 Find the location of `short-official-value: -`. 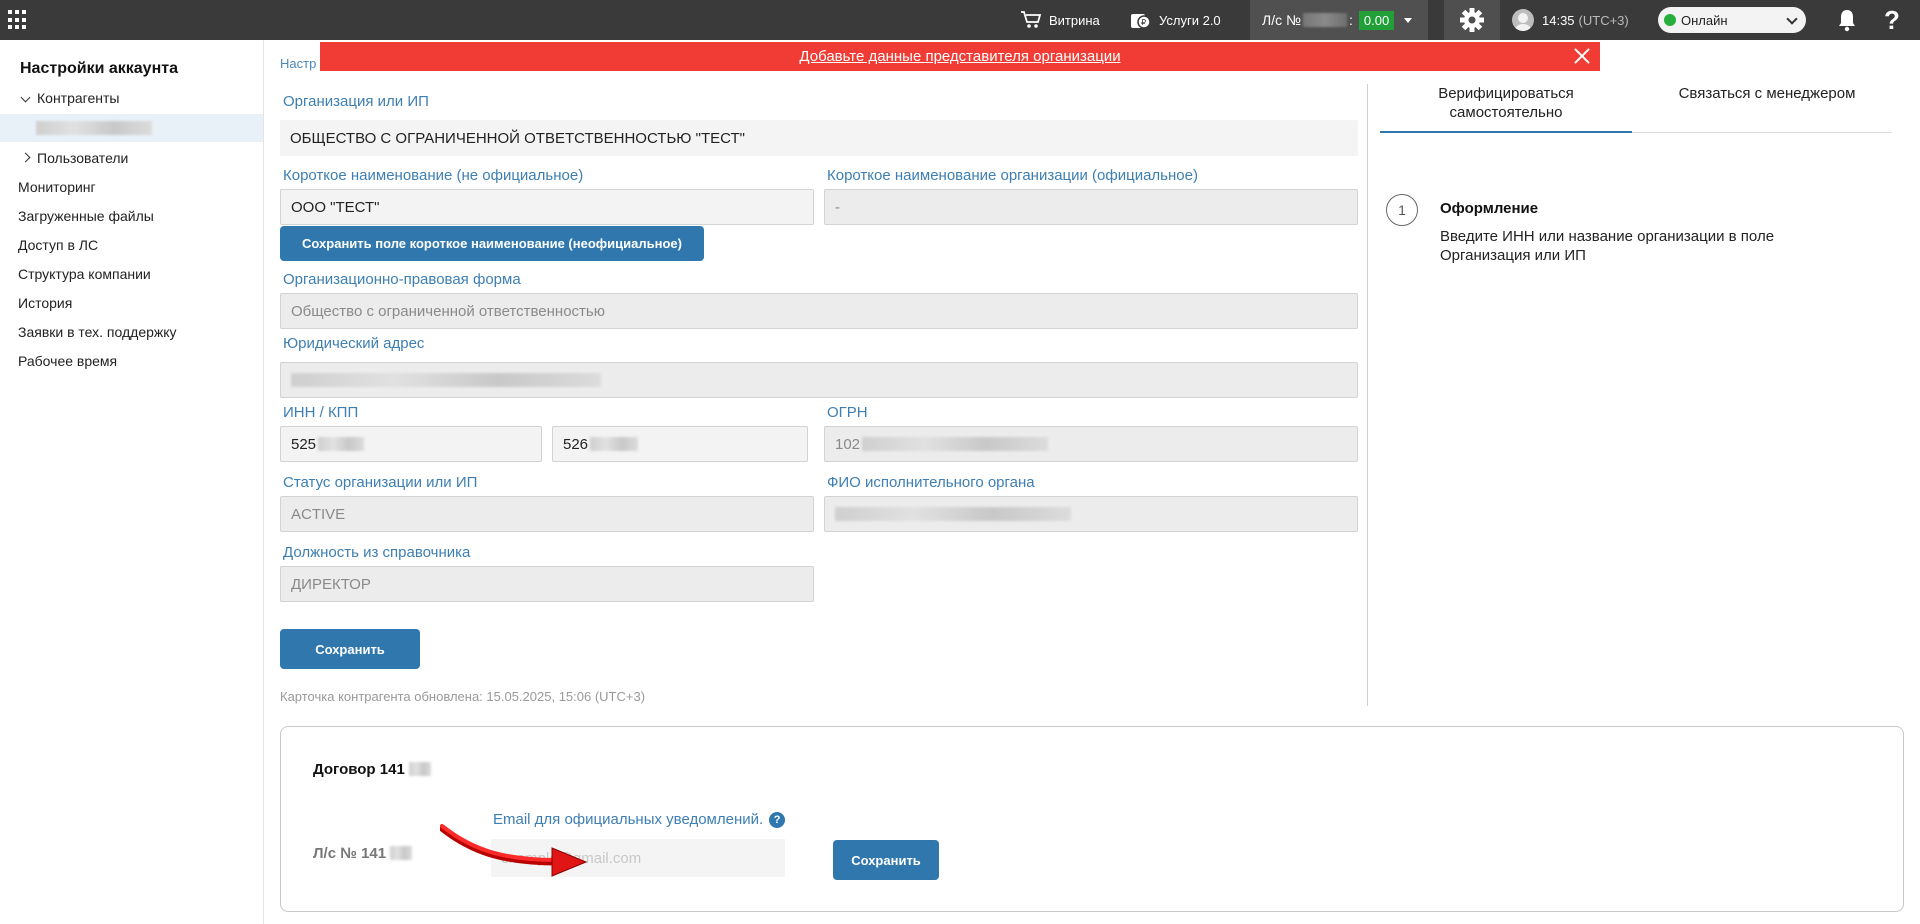

short-official-value: - is located at coordinates (837, 207).